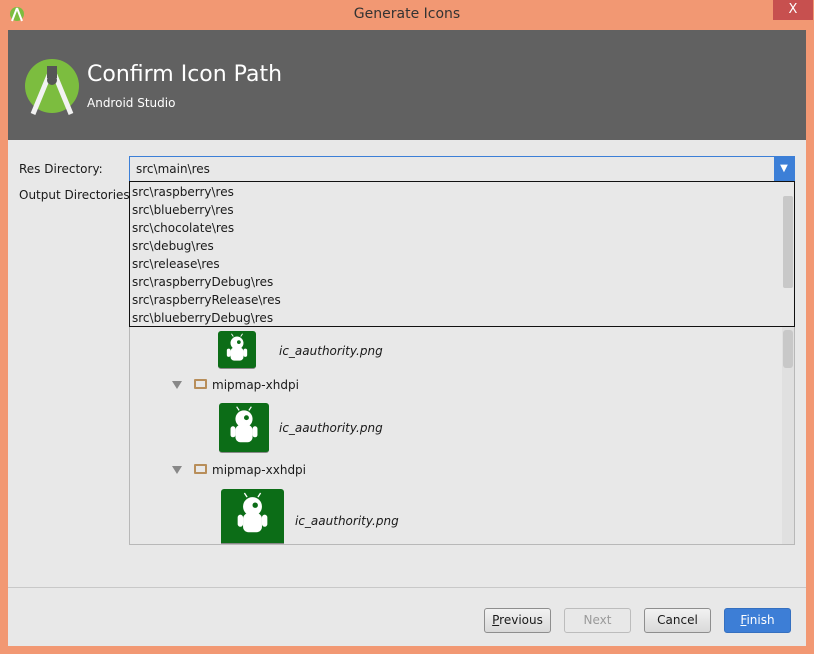  What do you see at coordinates (173, 169) in the screenshot?
I see `res-directory-value: src\main\res` at bounding box center [173, 169].